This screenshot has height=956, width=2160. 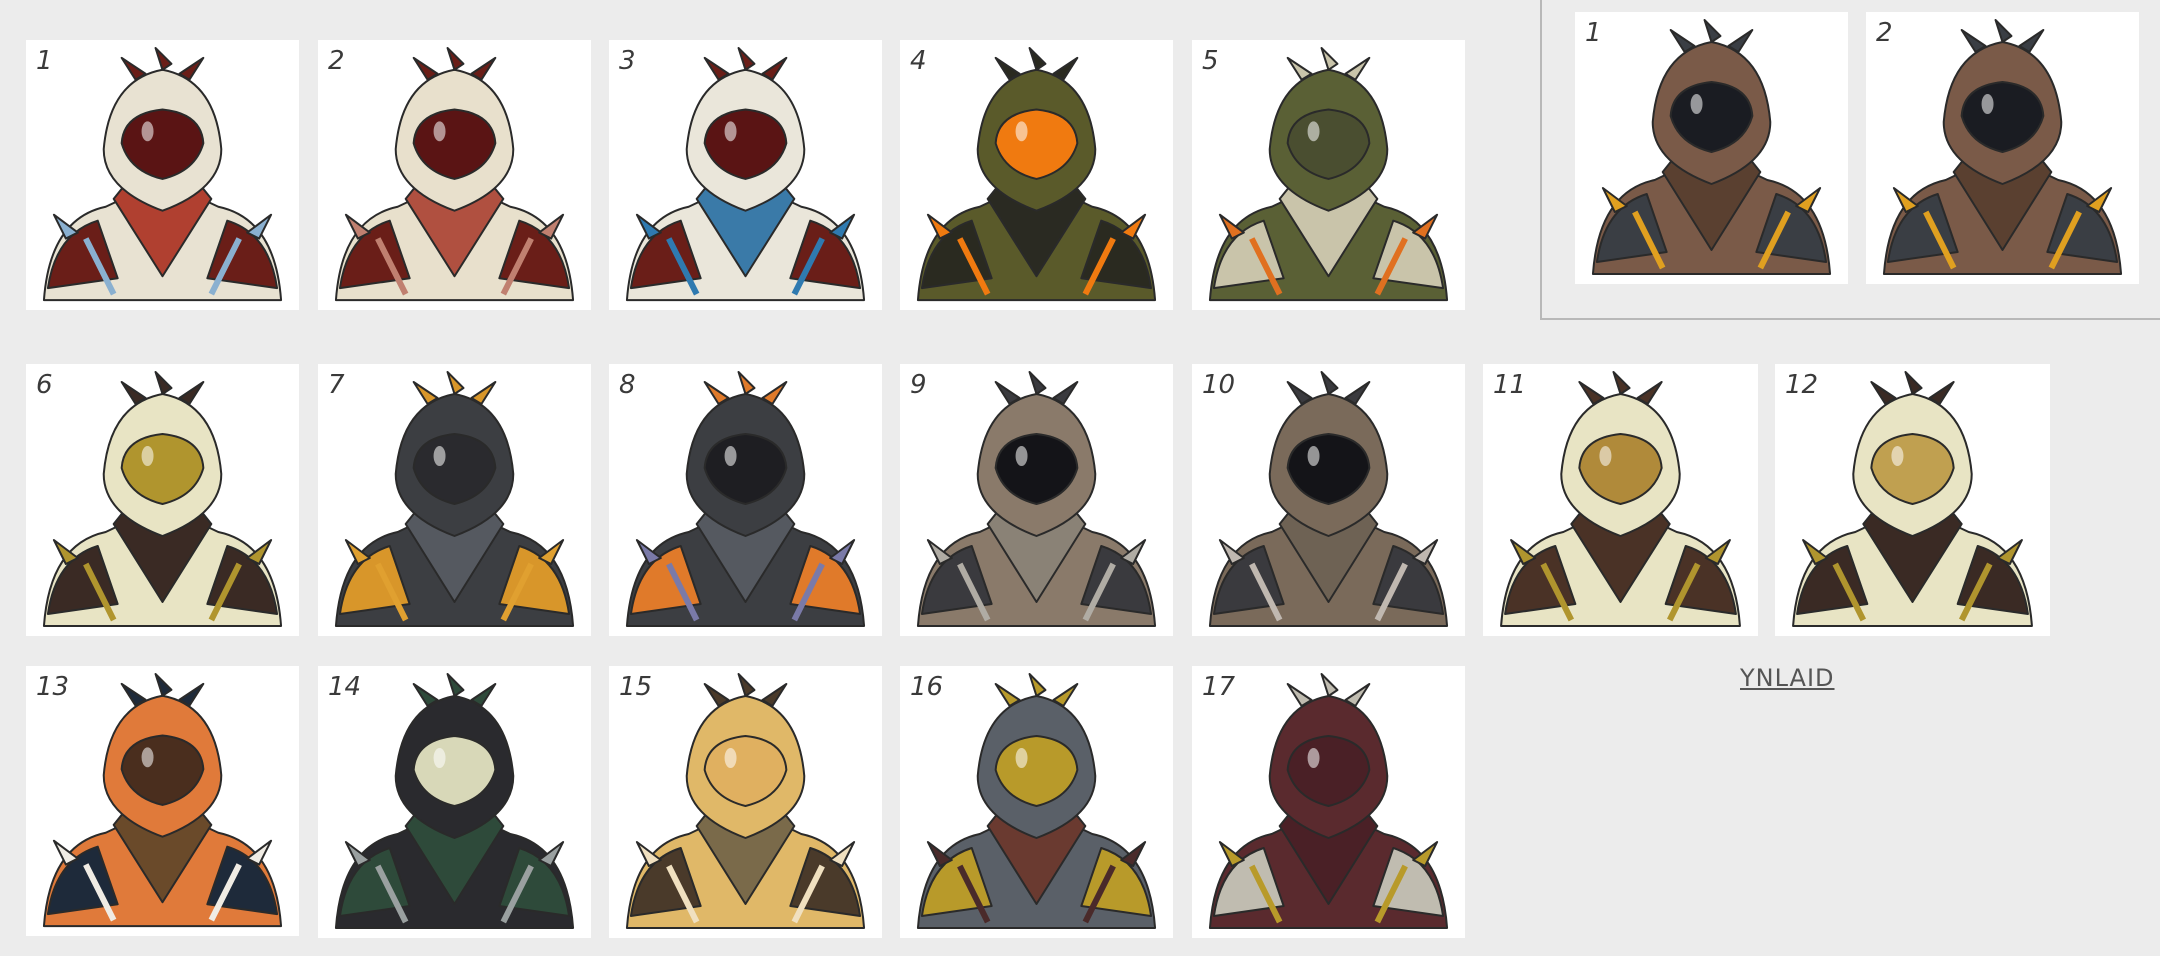 I want to click on character-concept-card: 16, so click(x=1036, y=802).